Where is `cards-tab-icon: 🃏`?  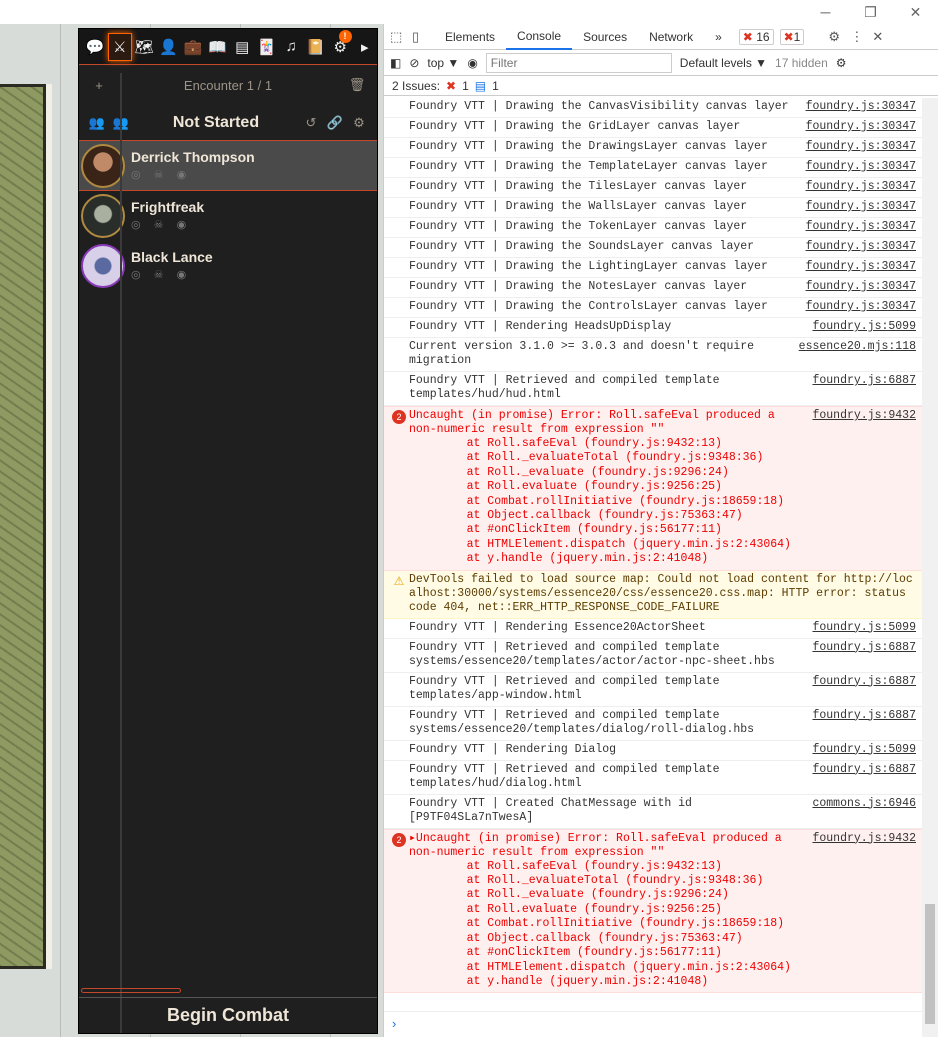
cards-tab-icon: 🃏 is located at coordinates (267, 47).